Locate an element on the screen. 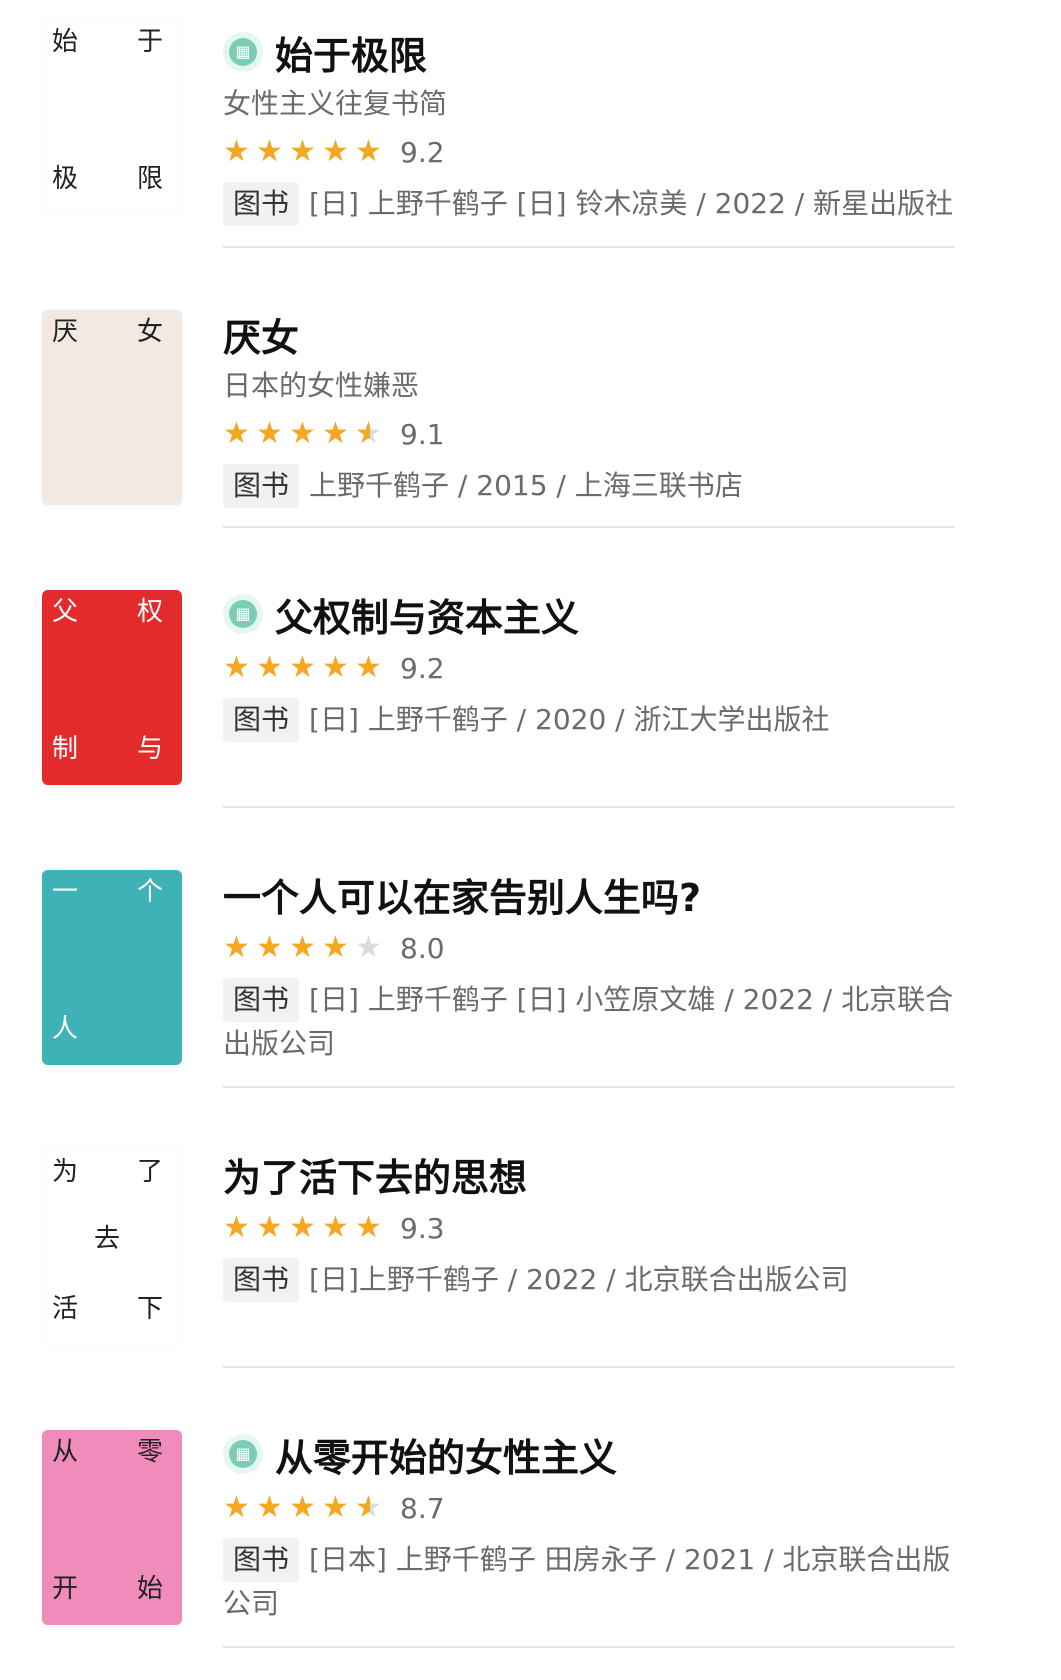 The width and height of the screenshot is (1061, 1680). title-row: 厌女 is located at coordinates (622, 334).